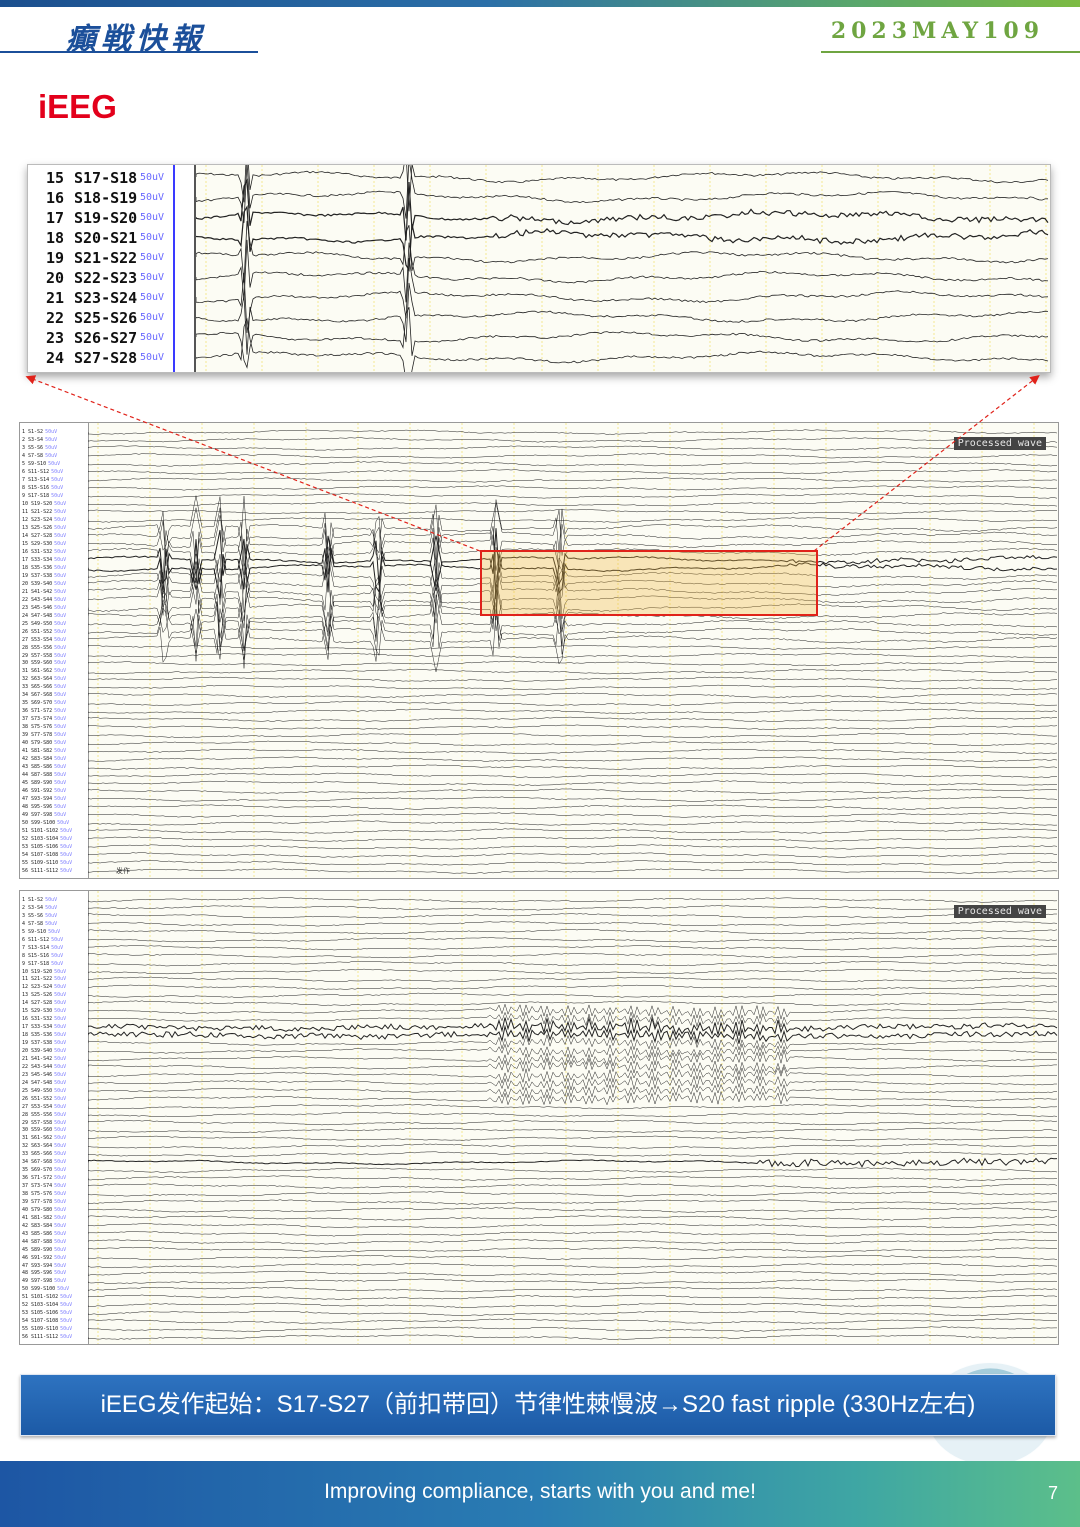 Image resolution: width=1080 pixels, height=1527 pixels. I want to click on channel-label: 45 S89-S90 50uV, so click(44, 1249).